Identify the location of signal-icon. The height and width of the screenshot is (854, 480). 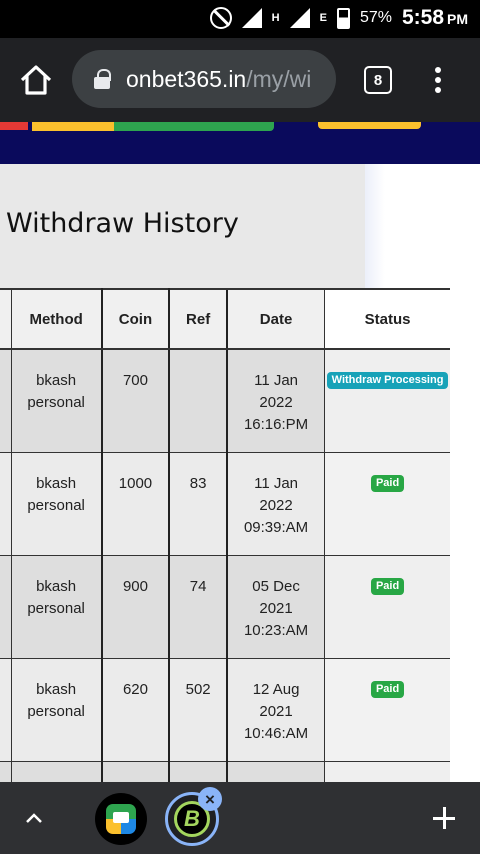
(251, 18).